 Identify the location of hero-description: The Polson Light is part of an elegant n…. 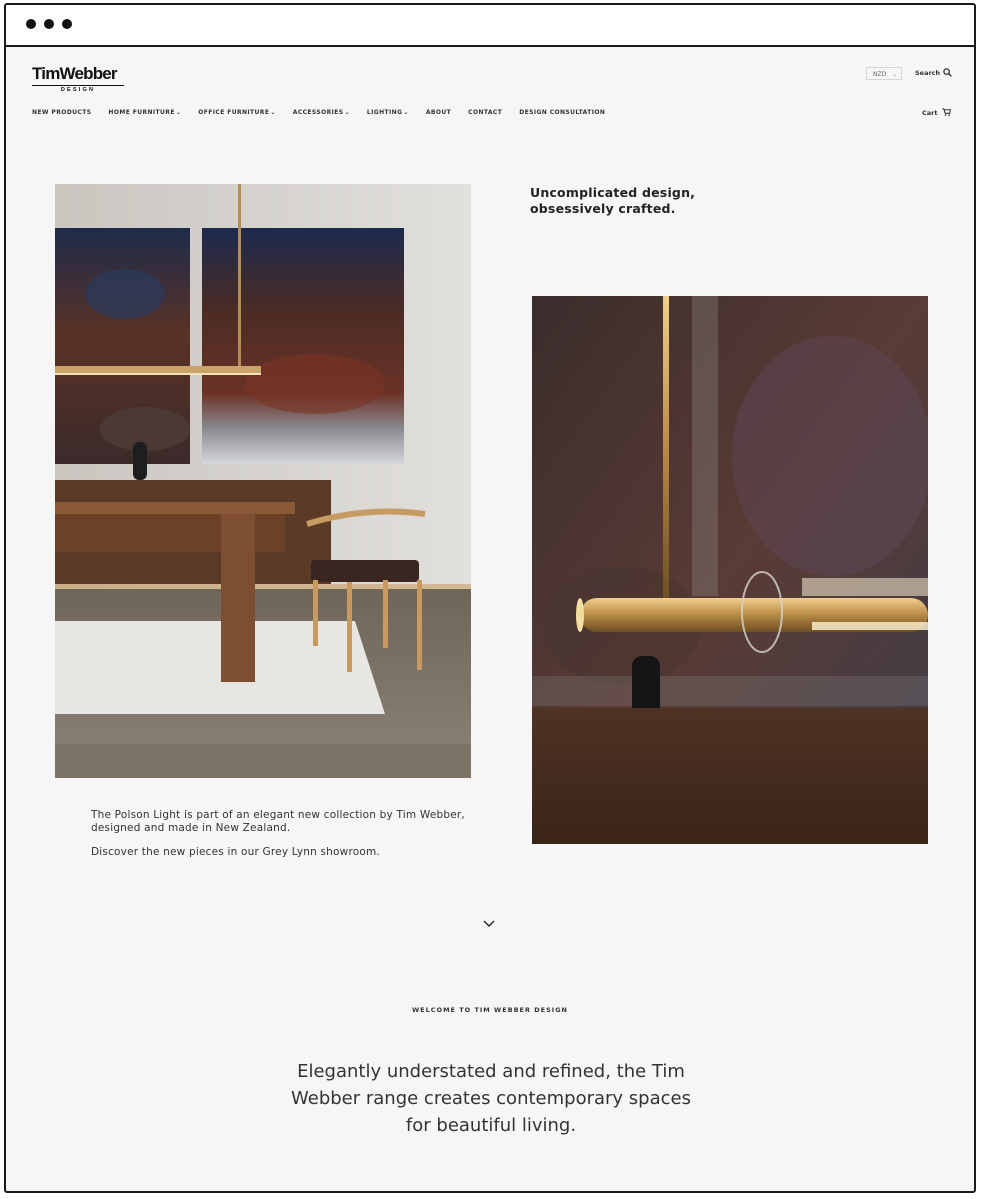
(281, 839).